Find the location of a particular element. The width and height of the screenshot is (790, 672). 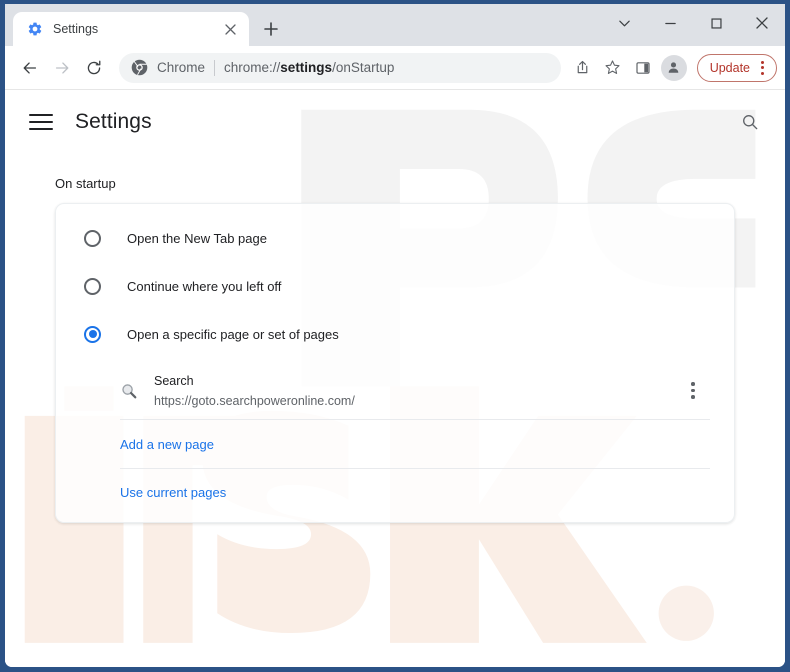

address-bar: Chrome chrome://settings/onStartup is located at coordinates (340, 67).